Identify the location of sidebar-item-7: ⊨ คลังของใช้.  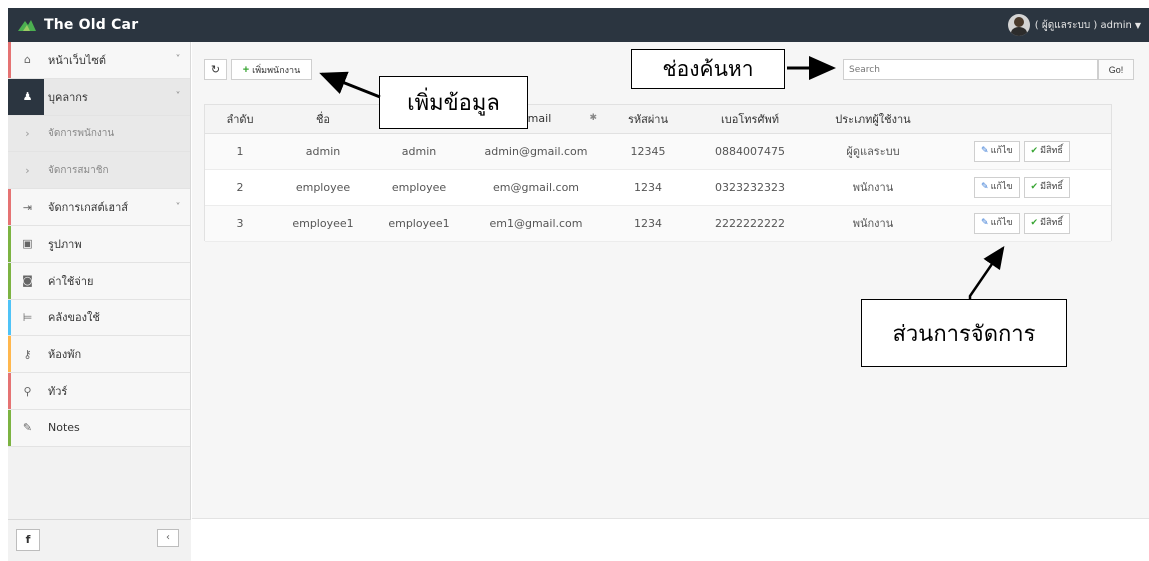
(99, 318).